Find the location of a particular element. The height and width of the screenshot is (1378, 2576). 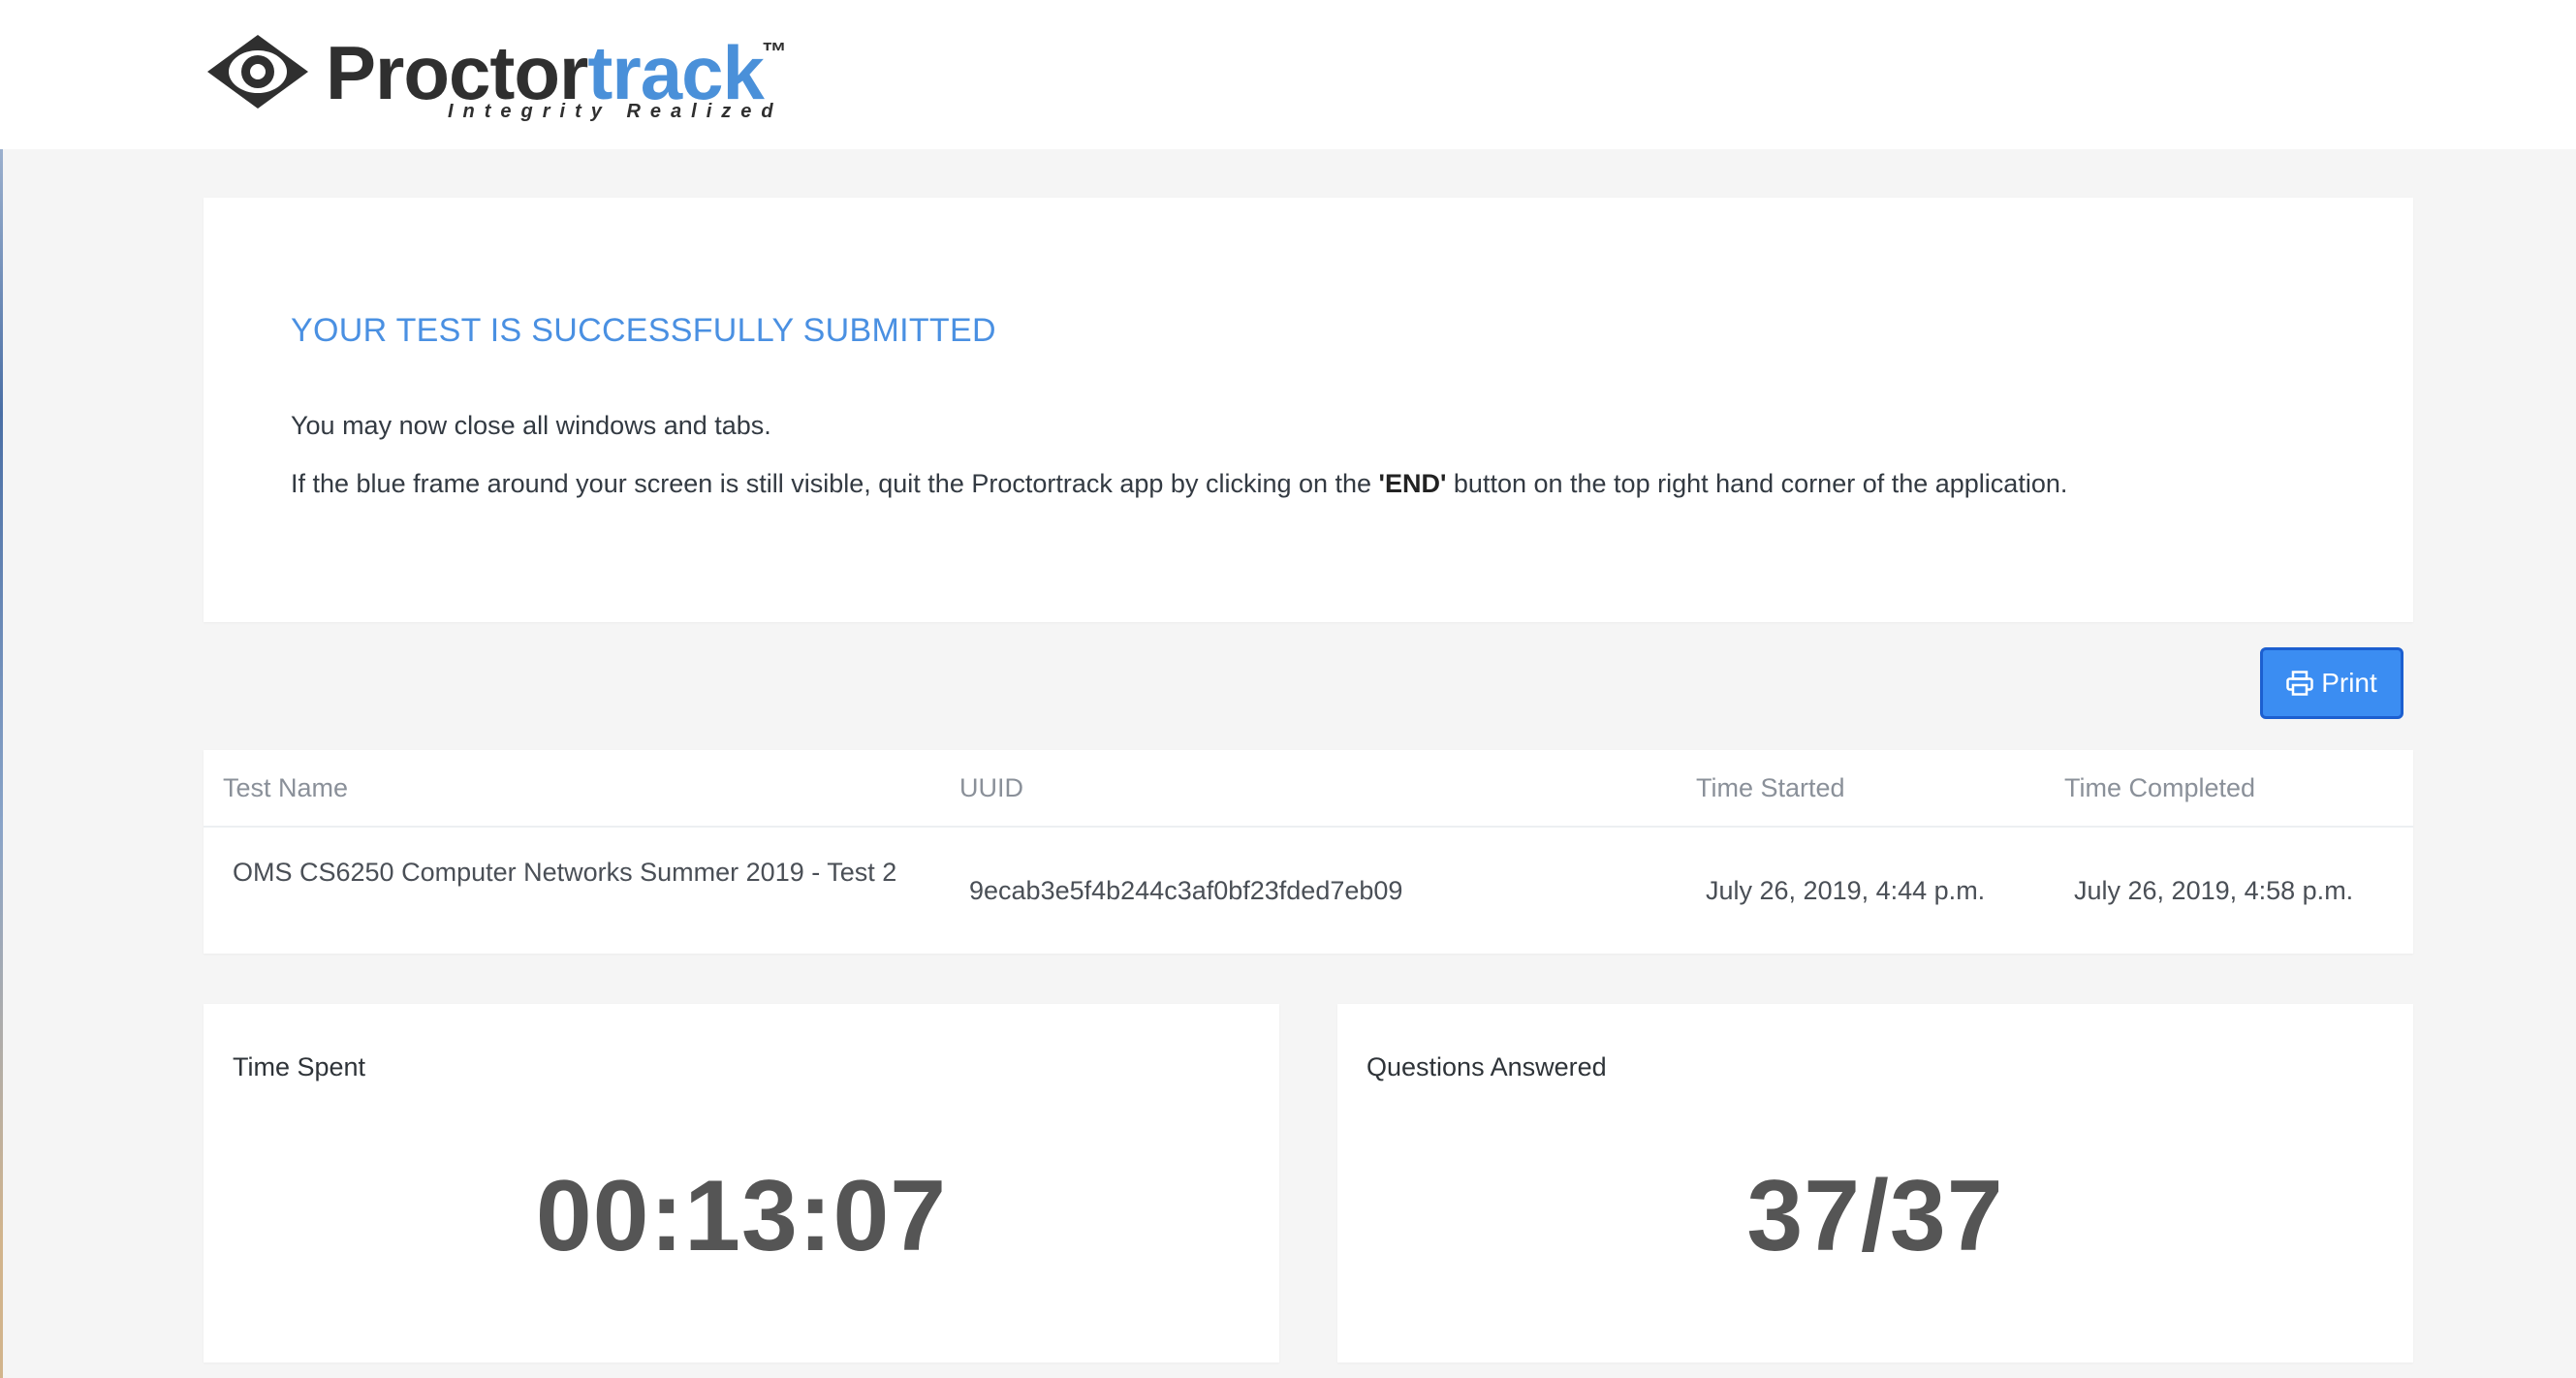

cell-time-completed: July 26, 2019, 4:58 p.m. is located at coordinates (2214, 890).